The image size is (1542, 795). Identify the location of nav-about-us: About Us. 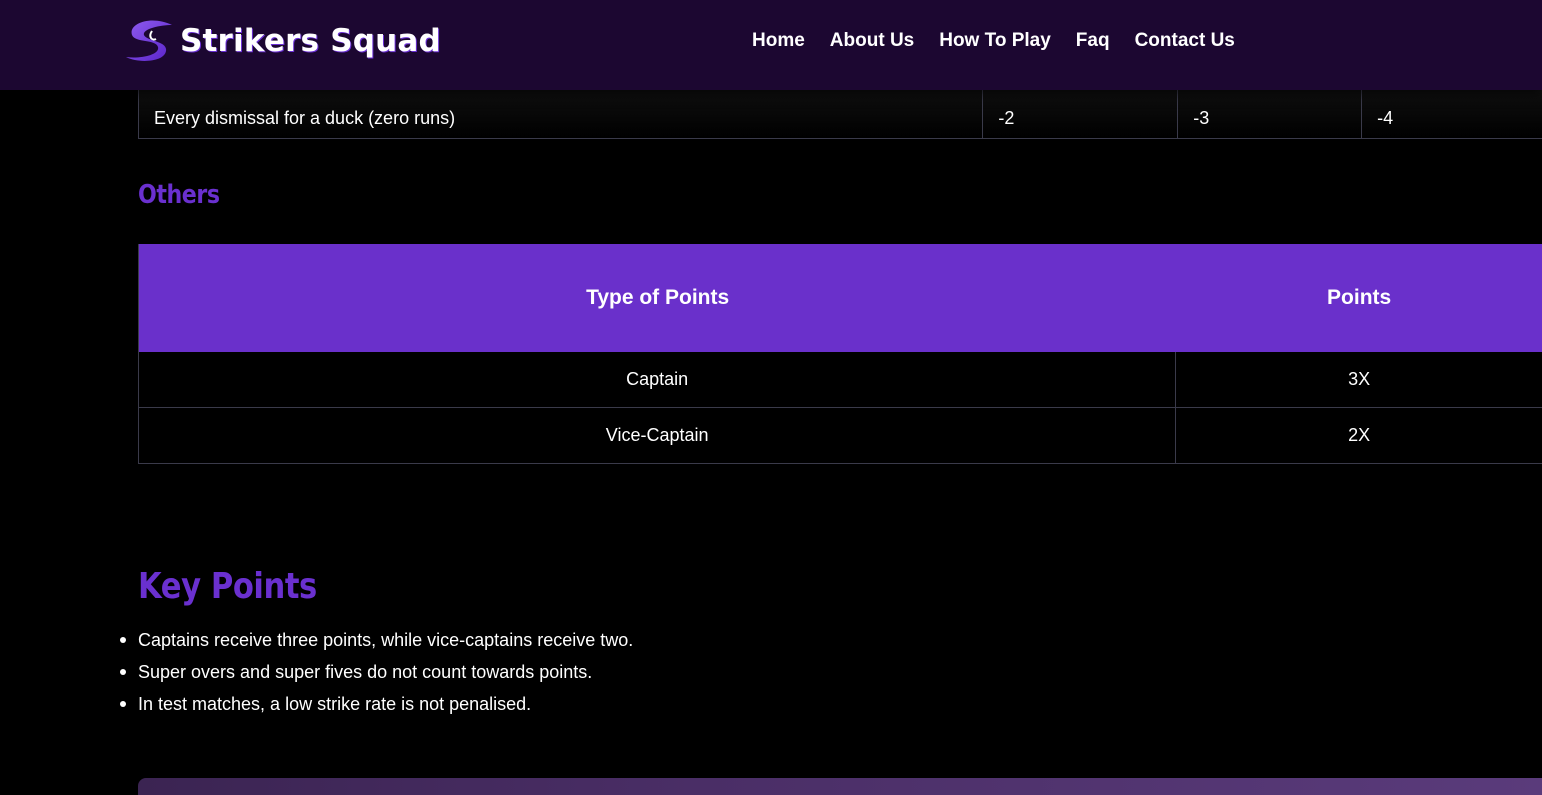
(872, 41).